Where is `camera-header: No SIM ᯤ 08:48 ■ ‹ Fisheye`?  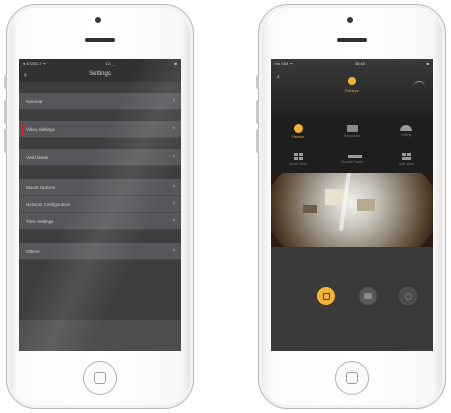 camera-header: No SIM ᯤ 08:48 ■ ‹ Fisheye is located at coordinates (352, 88).